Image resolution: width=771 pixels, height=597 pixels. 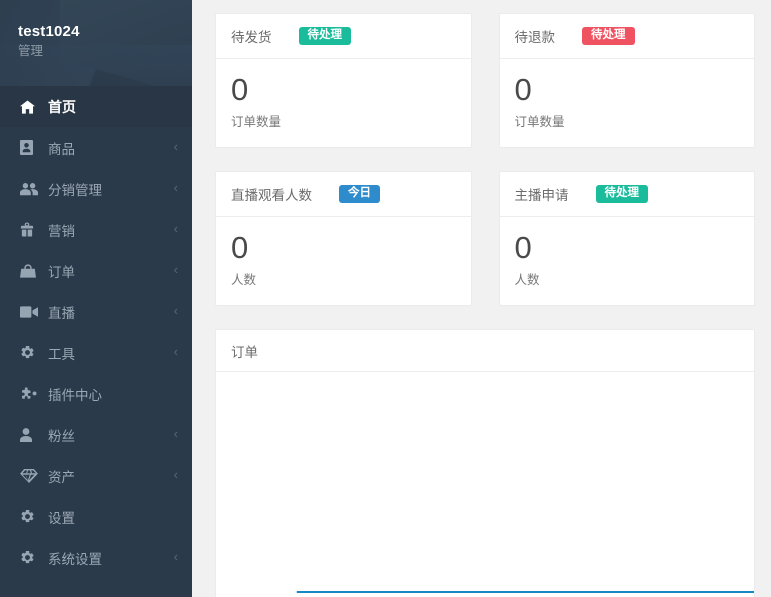 What do you see at coordinates (541, 195) in the screenshot?
I see `stat-card-title: 主播申请` at bounding box center [541, 195].